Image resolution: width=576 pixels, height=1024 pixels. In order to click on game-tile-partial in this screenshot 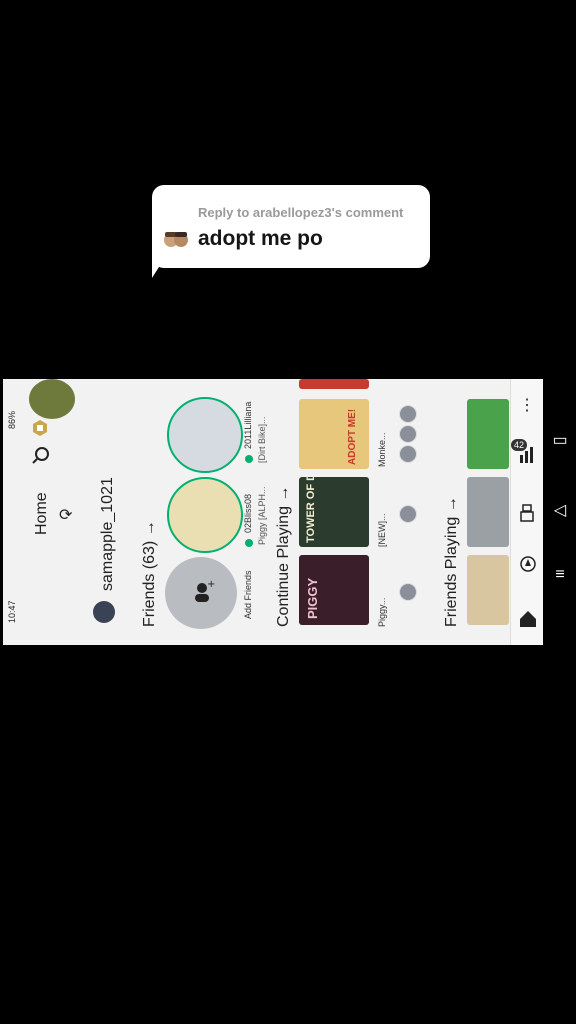, I will do `click(334, 384)`.